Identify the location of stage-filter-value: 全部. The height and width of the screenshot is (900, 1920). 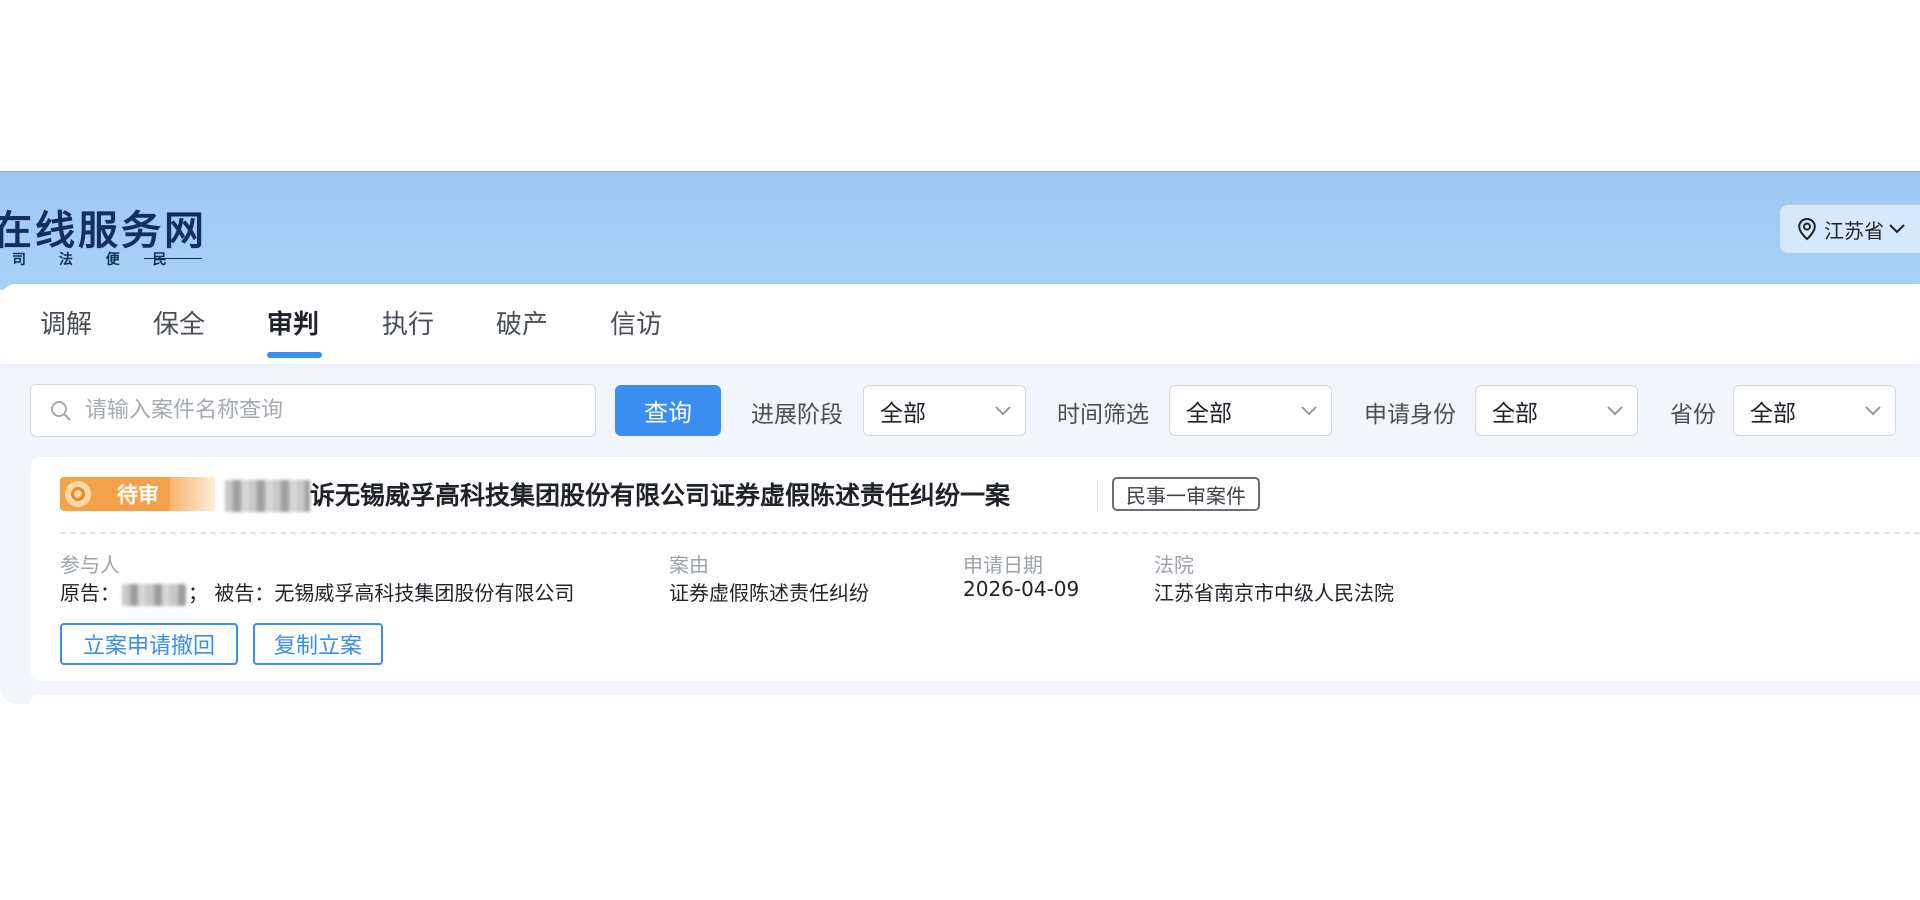
(903, 413).